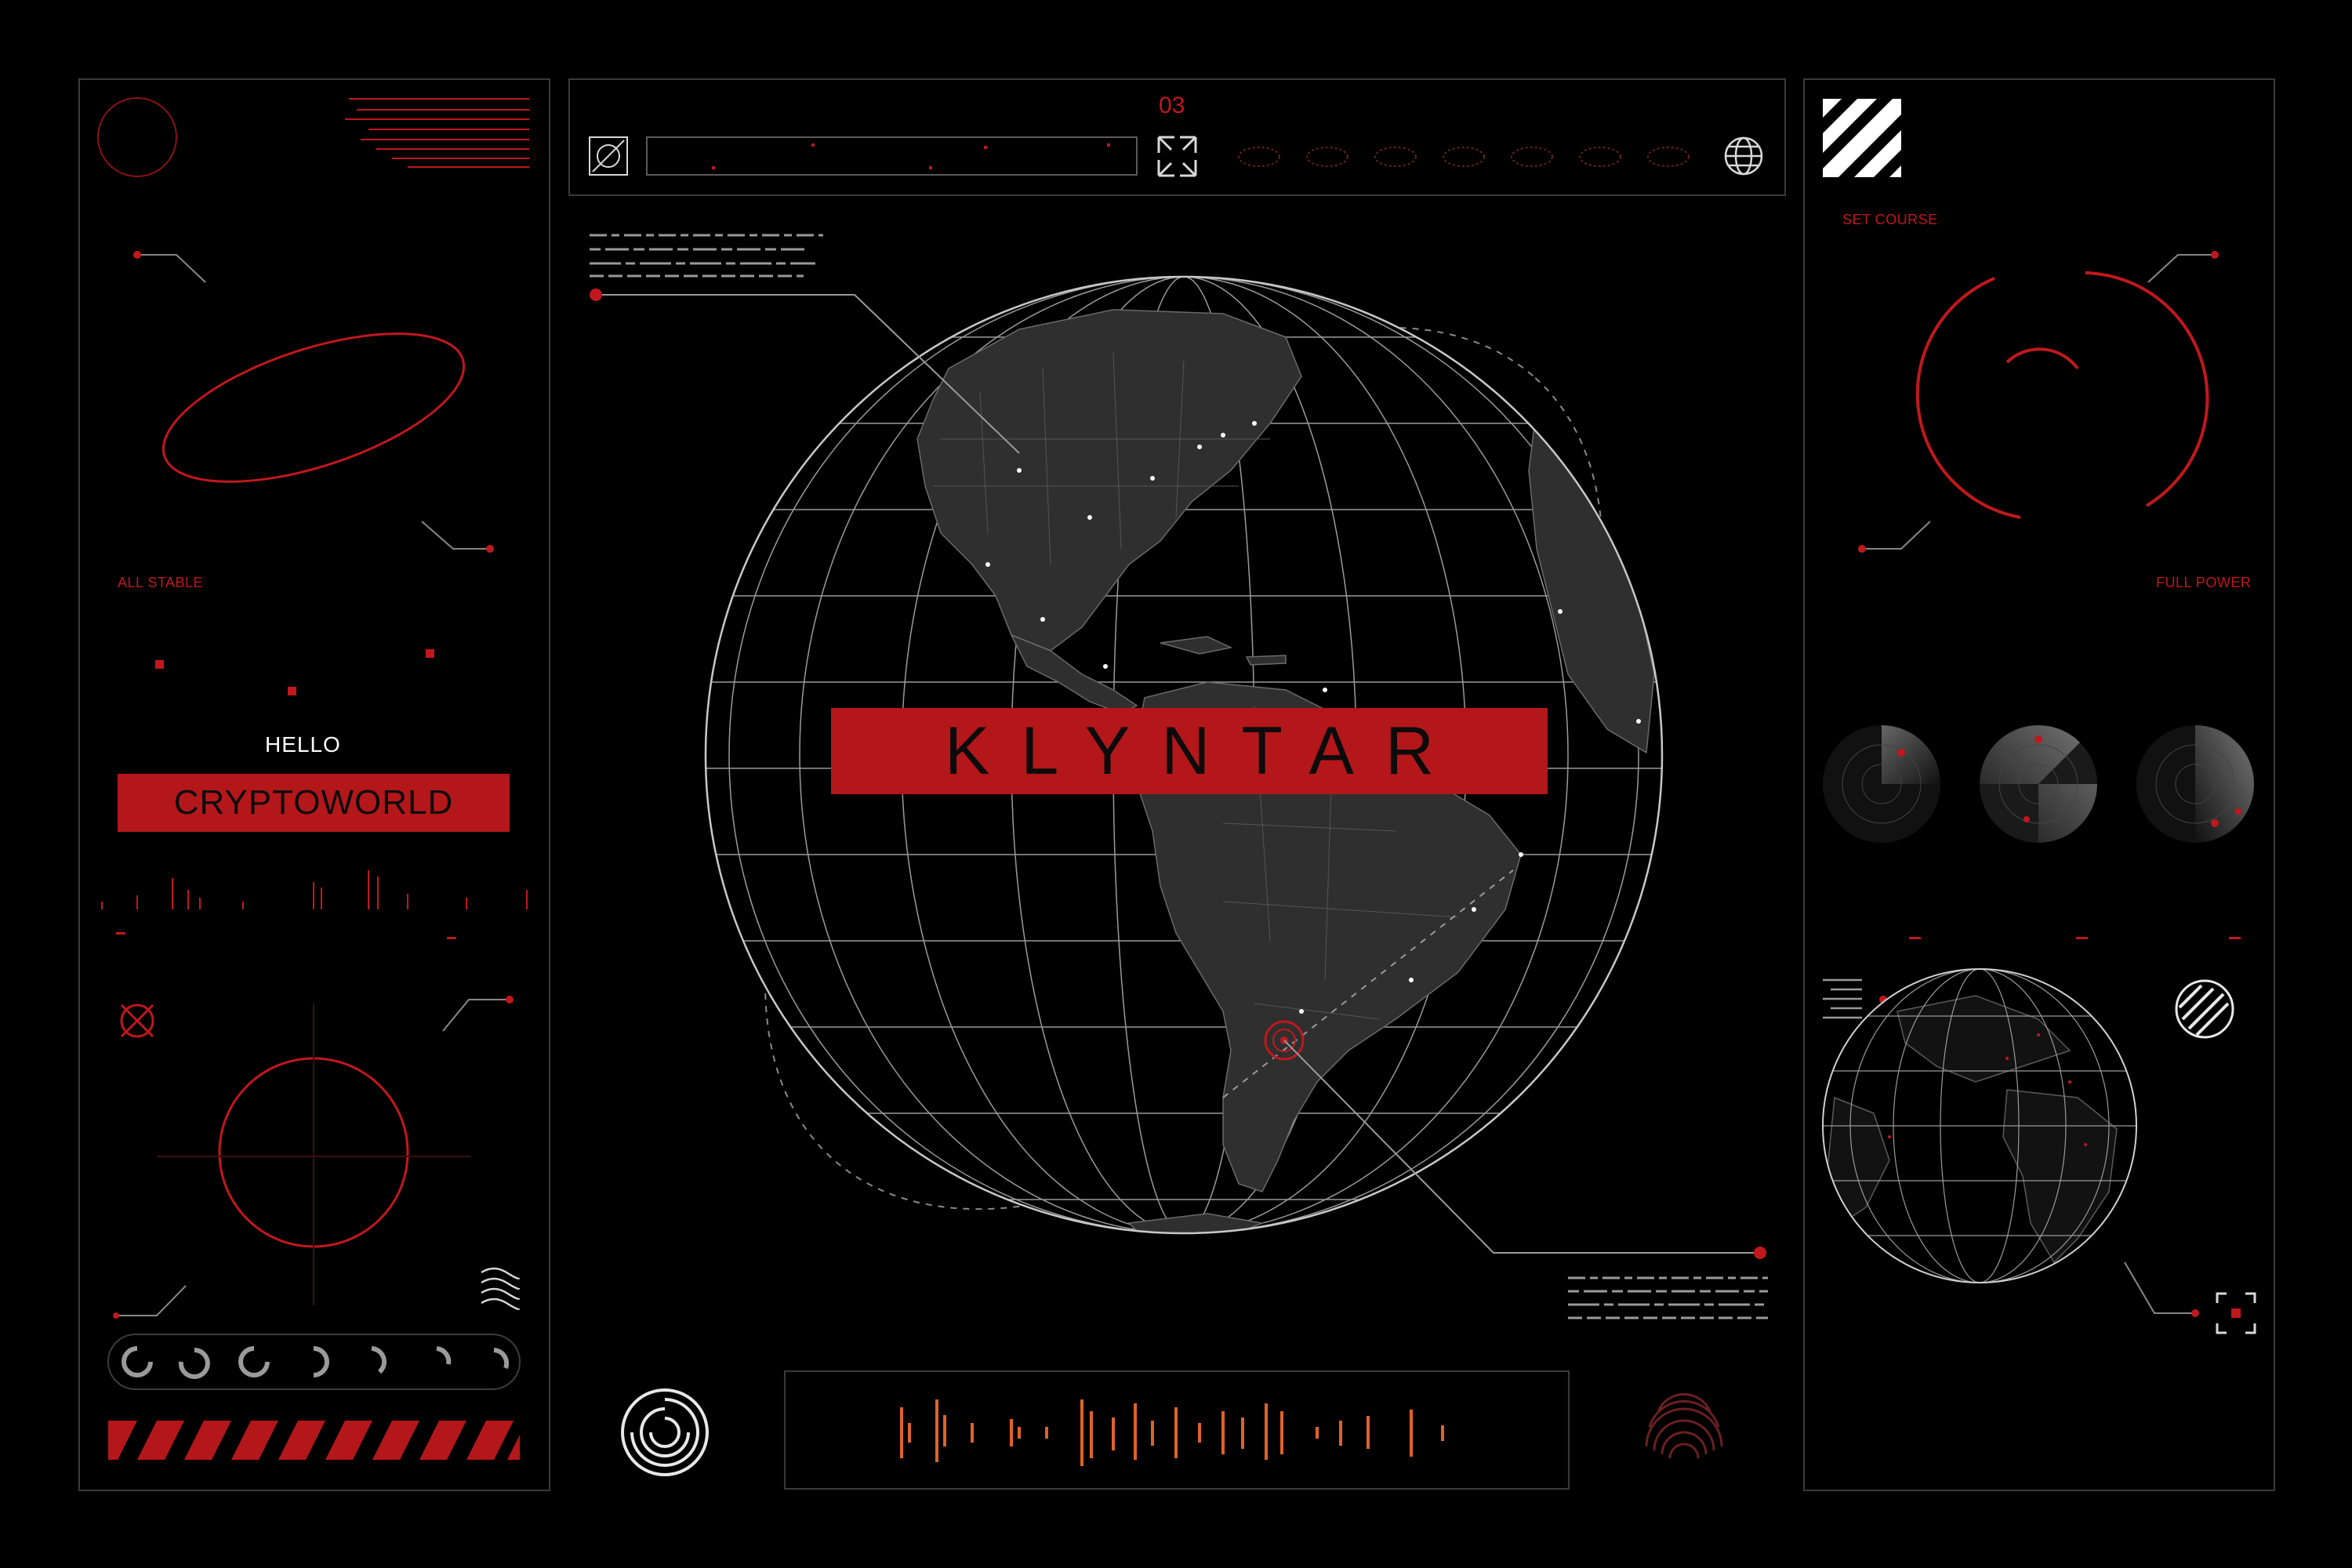  Describe the element at coordinates (1172, 105) in the screenshot. I see `counter-label: 03` at that location.